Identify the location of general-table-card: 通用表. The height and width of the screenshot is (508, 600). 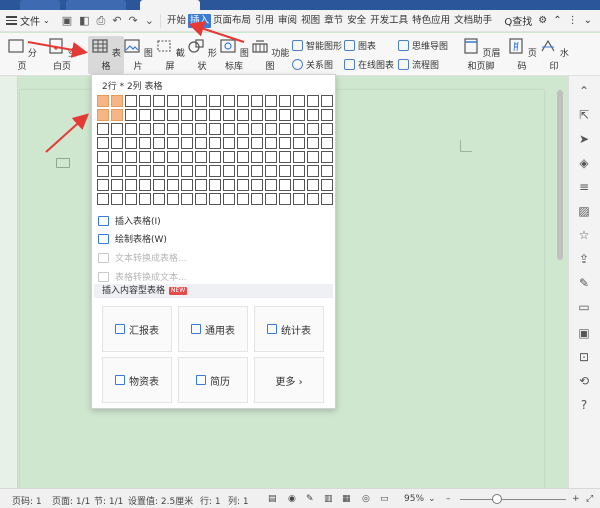
(213, 329).